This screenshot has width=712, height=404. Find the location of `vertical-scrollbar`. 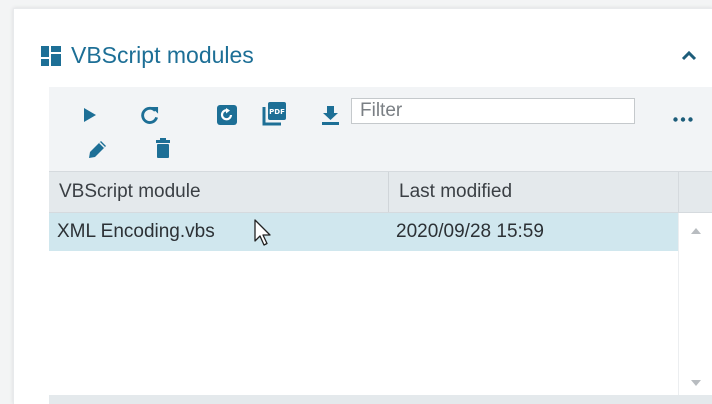

vertical-scrollbar is located at coordinates (695, 308).